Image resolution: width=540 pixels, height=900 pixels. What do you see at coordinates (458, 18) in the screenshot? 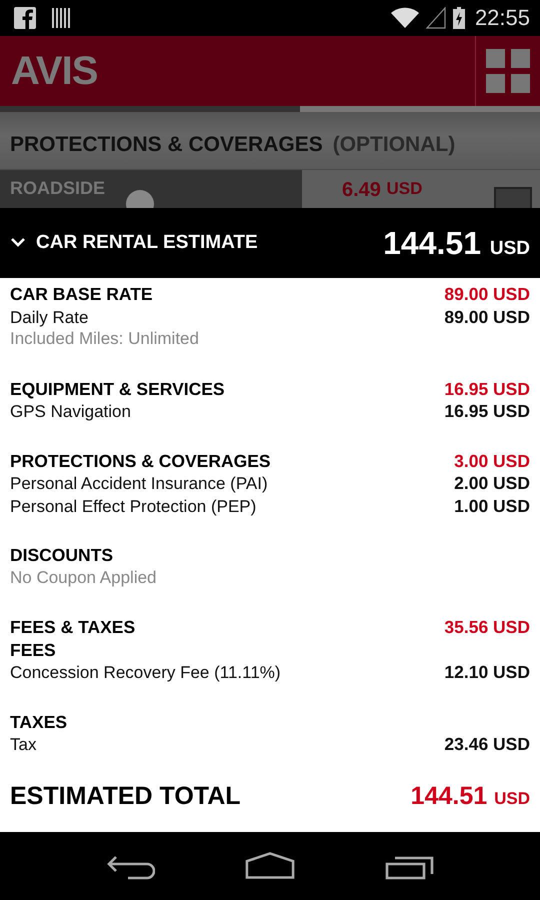
I see `battery-icon` at bounding box center [458, 18].